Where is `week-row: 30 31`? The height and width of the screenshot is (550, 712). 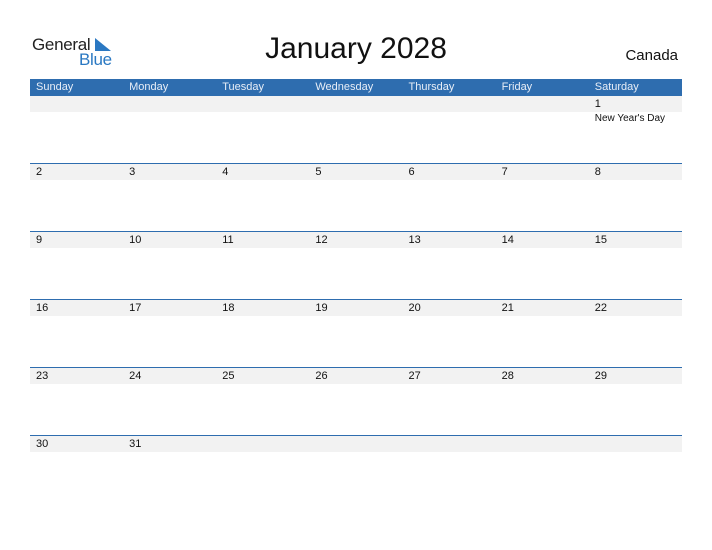
week-row: 30 31 is located at coordinates (356, 469).